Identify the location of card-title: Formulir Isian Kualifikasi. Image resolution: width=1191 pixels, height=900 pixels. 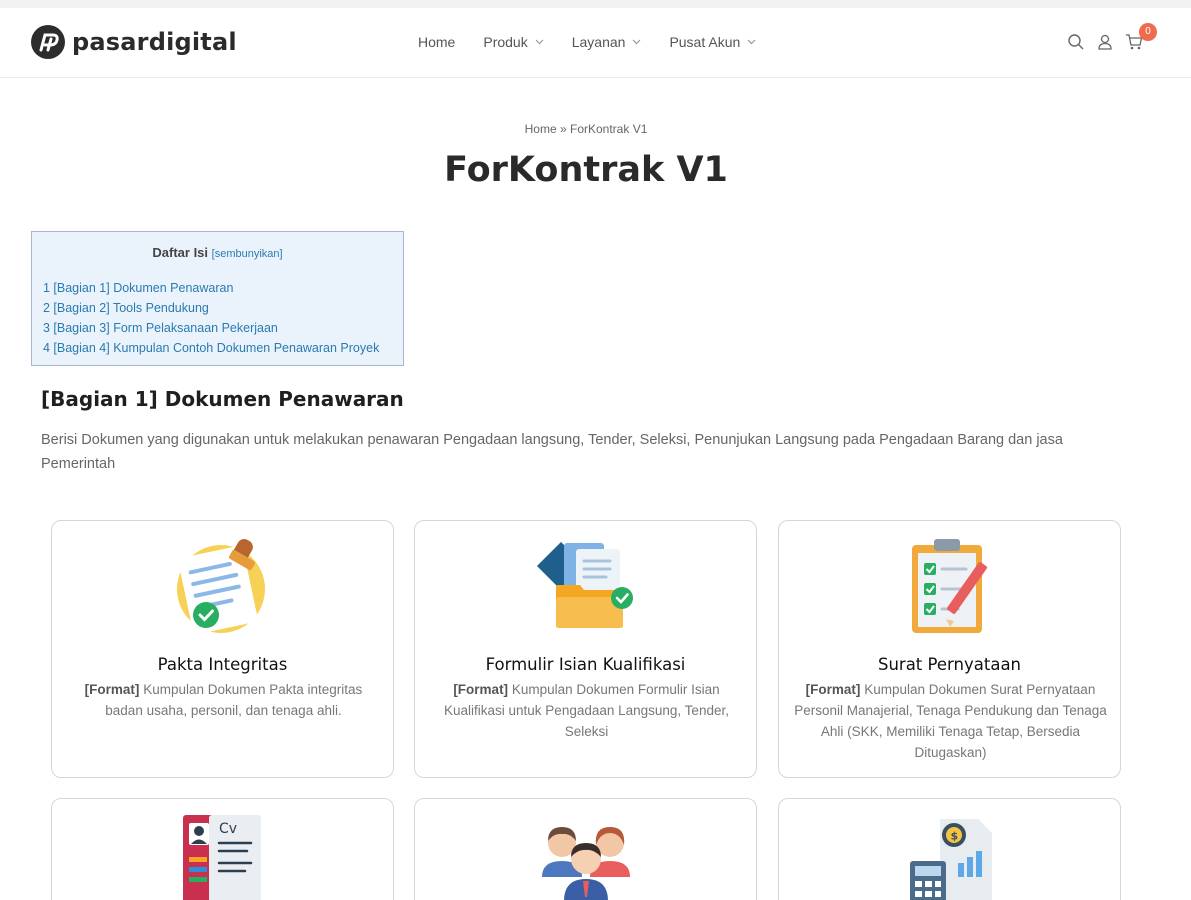
(585, 664).